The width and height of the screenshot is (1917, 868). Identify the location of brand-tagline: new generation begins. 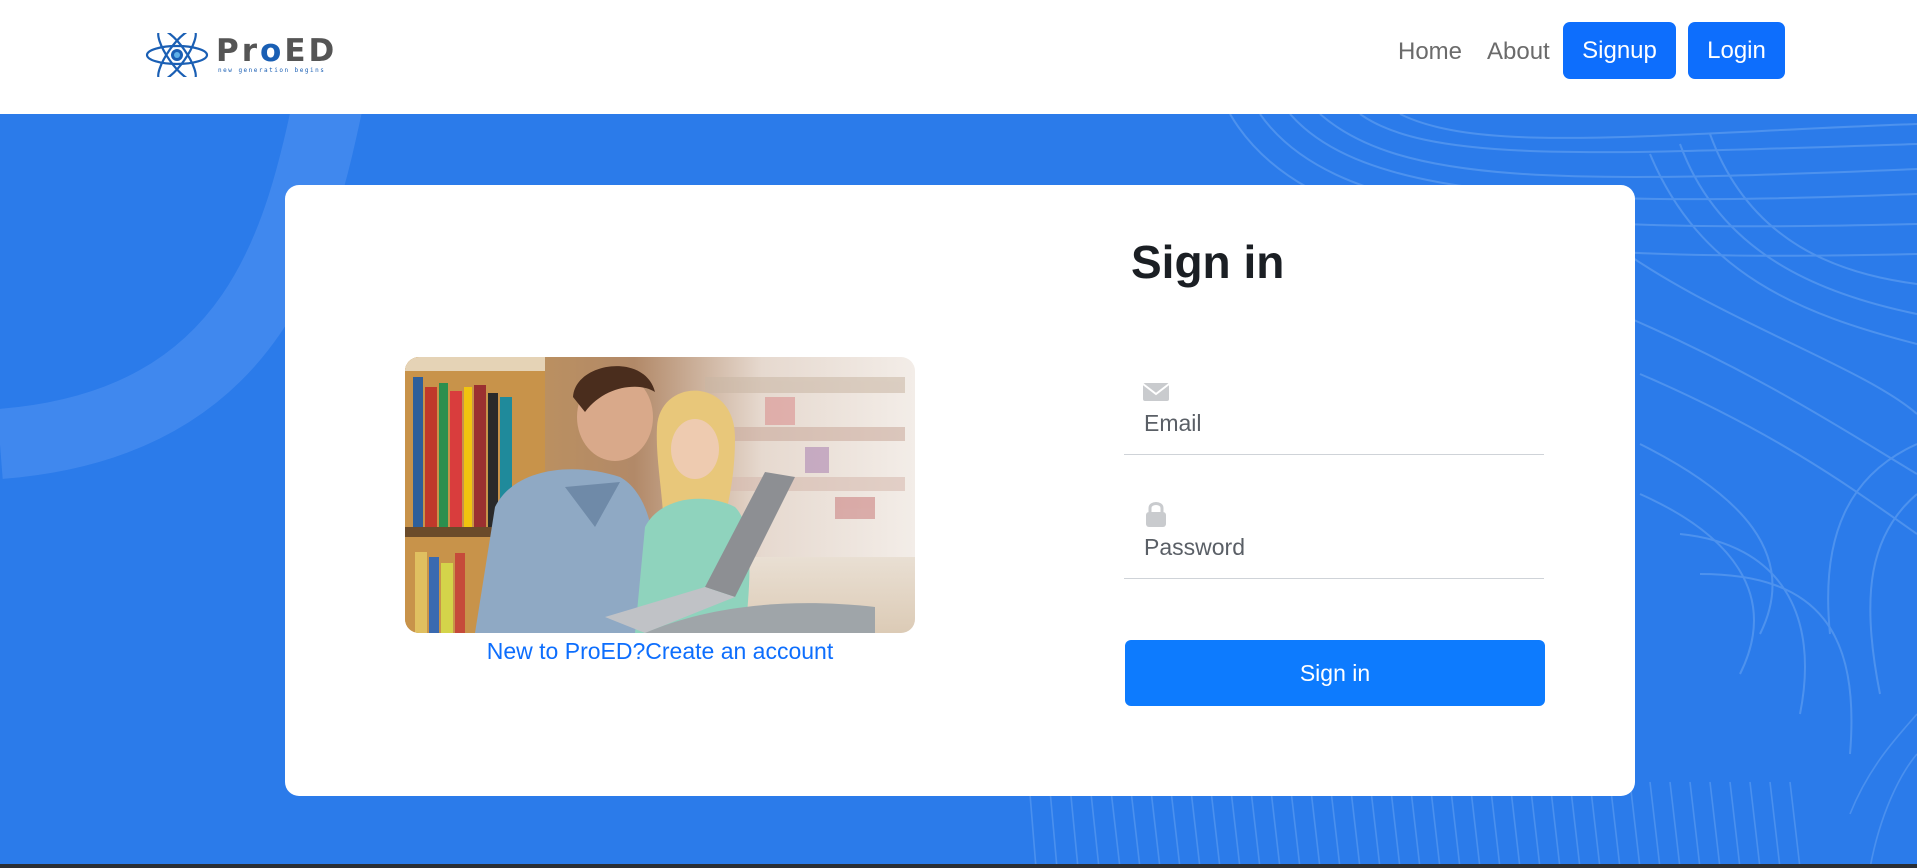
(272, 70).